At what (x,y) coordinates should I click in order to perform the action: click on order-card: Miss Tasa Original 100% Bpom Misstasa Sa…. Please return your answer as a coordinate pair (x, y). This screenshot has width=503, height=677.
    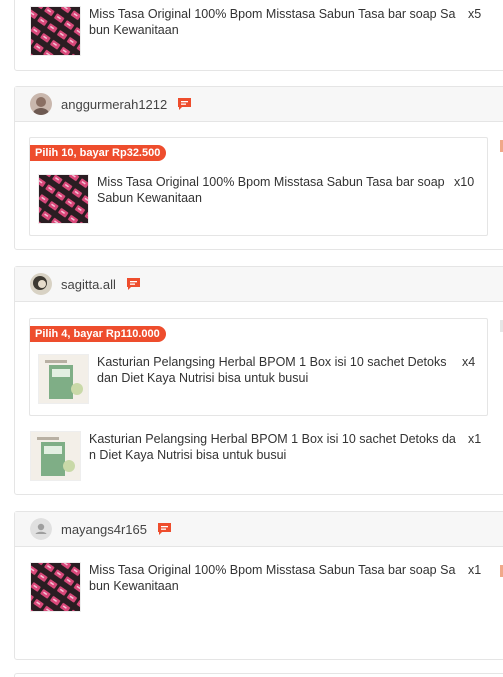
    Looking at the image, I should click on (258, 35).